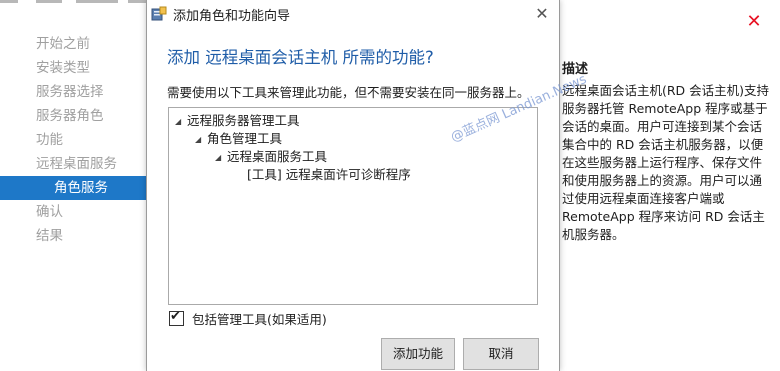  I want to click on nav-item-confirmation: 确认, so click(73, 212).